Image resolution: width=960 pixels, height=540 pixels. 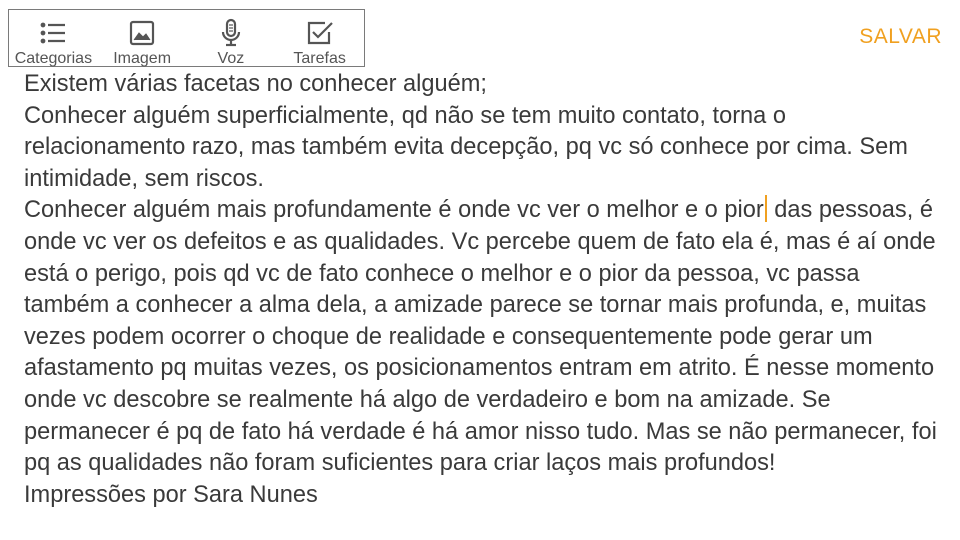 I want to click on checkbox-icon, so click(x=320, y=33).